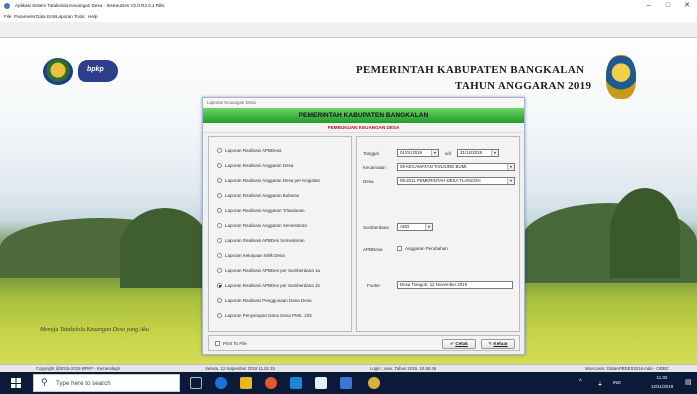 The width and height of the screenshot is (697, 394). Describe the element at coordinates (364, 343) in the screenshot. I see `dialog-footer: Print To File ✔ Cetak ✎ Keluar` at that location.